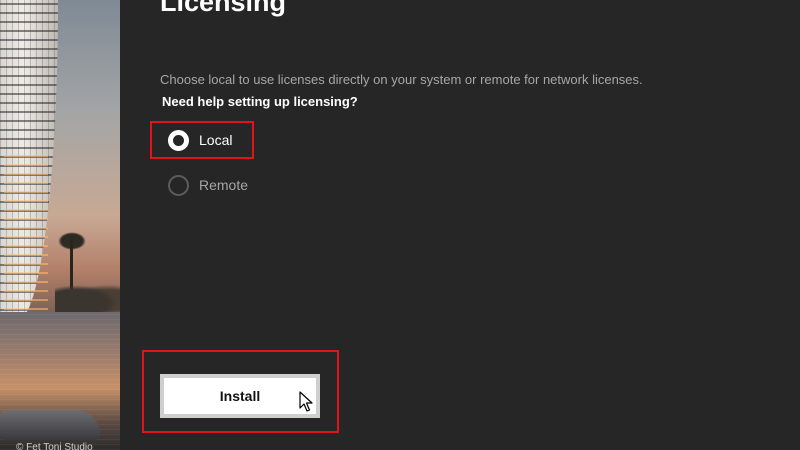  Describe the element at coordinates (216, 140) in the screenshot. I see `radio-label-local: Local` at that location.